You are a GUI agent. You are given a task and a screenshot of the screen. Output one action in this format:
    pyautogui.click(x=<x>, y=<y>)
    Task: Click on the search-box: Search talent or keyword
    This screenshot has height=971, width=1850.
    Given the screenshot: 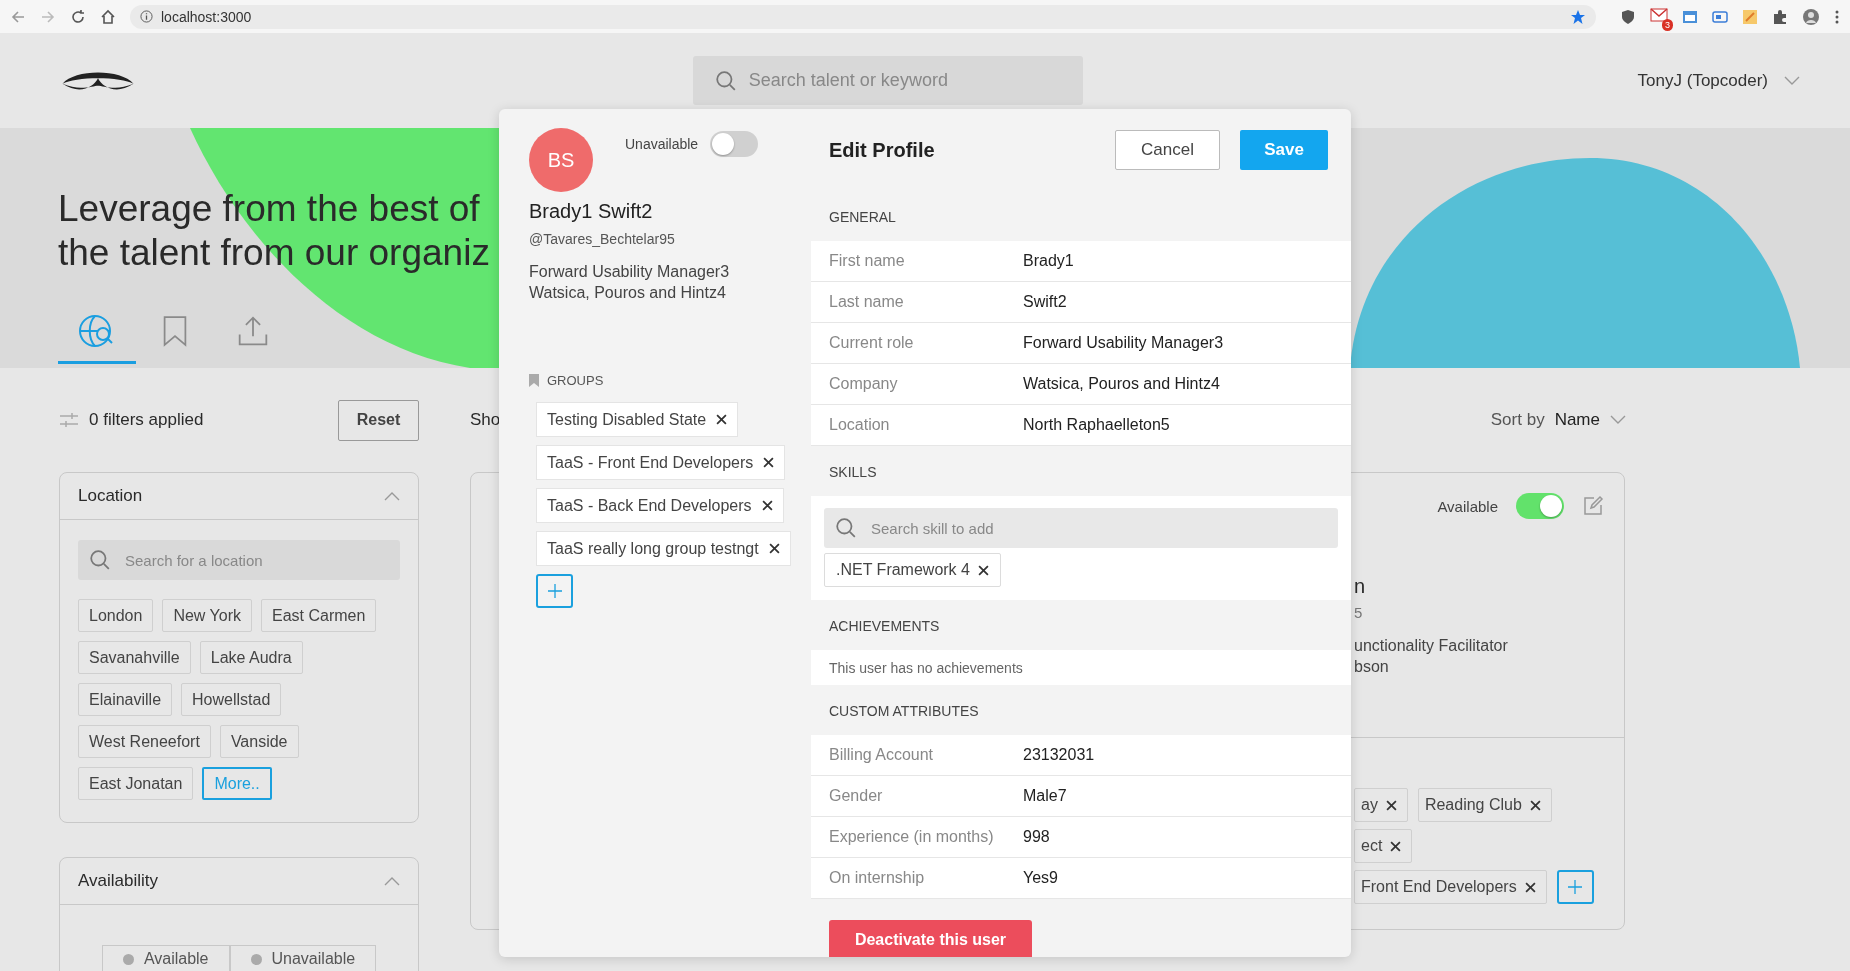 What is the action you would take?
    pyautogui.click(x=887, y=80)
    